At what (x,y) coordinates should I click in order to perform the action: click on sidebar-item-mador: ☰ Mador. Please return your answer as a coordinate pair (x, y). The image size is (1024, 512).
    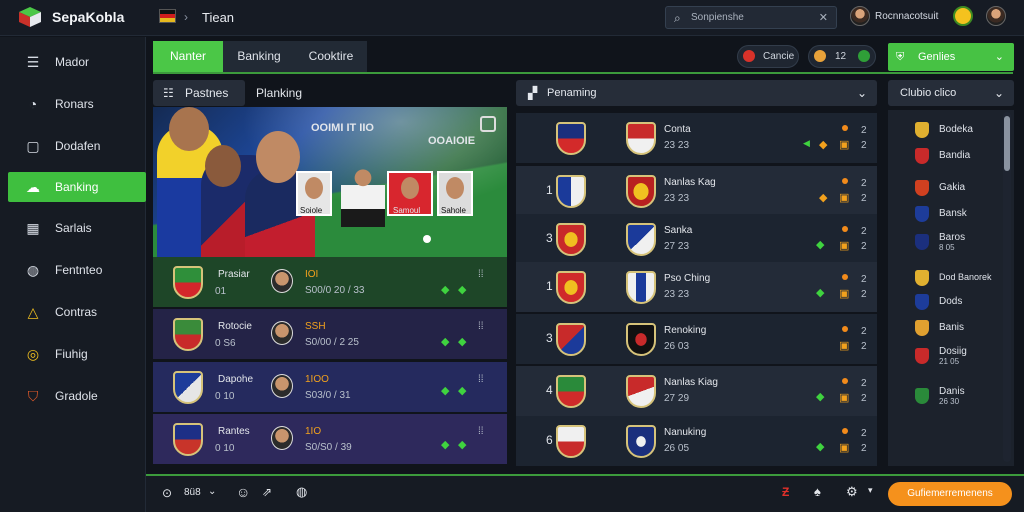
    Looking at the image, I should click on (77, 62).